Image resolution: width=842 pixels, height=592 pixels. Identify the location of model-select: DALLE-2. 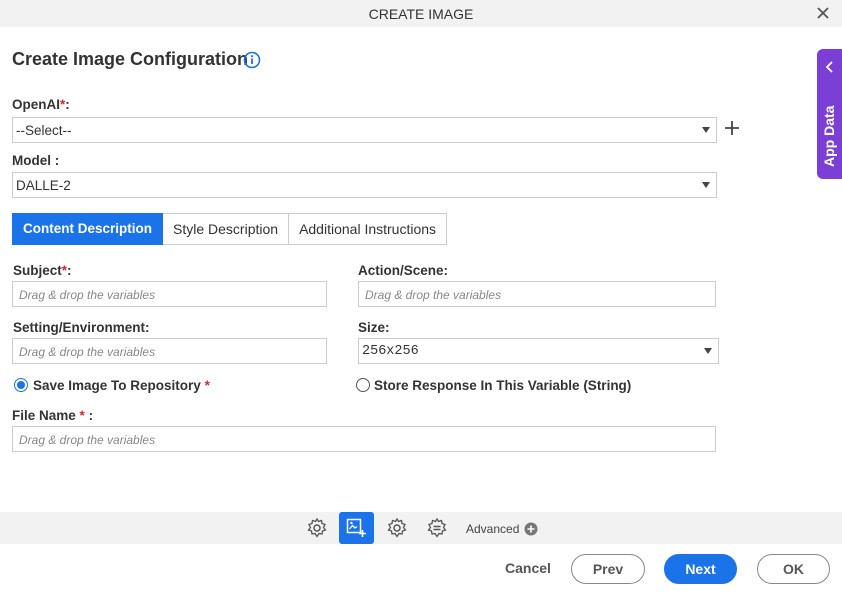
(364, 185).